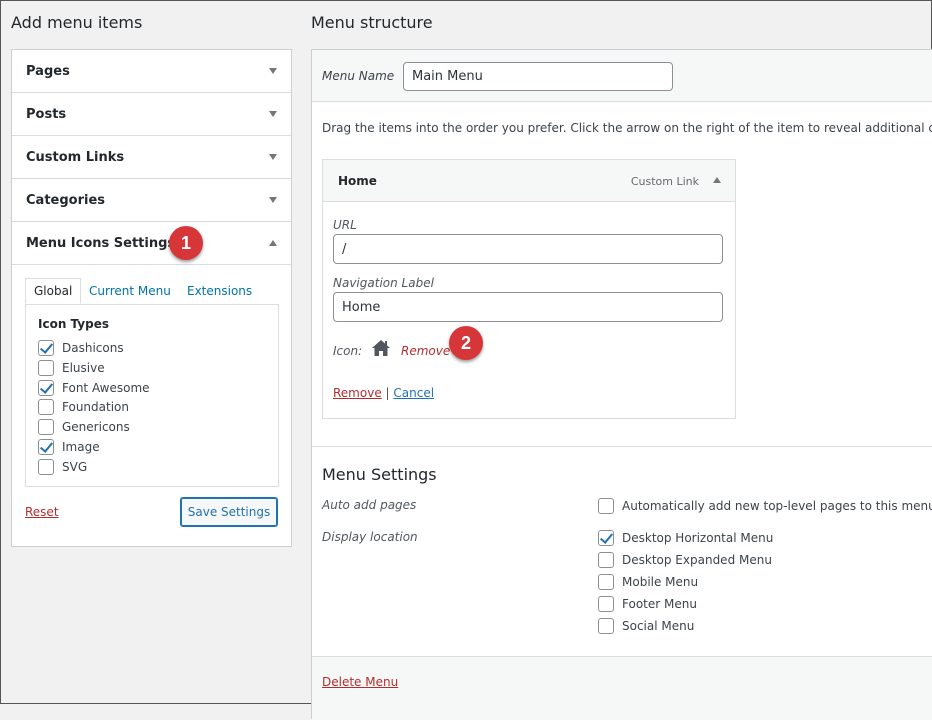  What do you see at coordinates (66, 200) in the screenshot?
I see `accordion-categories-label: Categories` at bounding box center [66, 200].